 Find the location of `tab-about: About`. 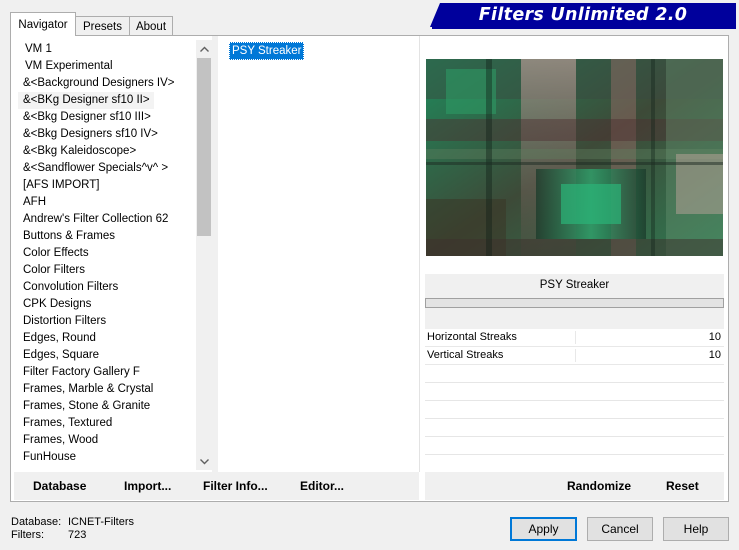

tab-about: About is located at coordinates (151, 26).